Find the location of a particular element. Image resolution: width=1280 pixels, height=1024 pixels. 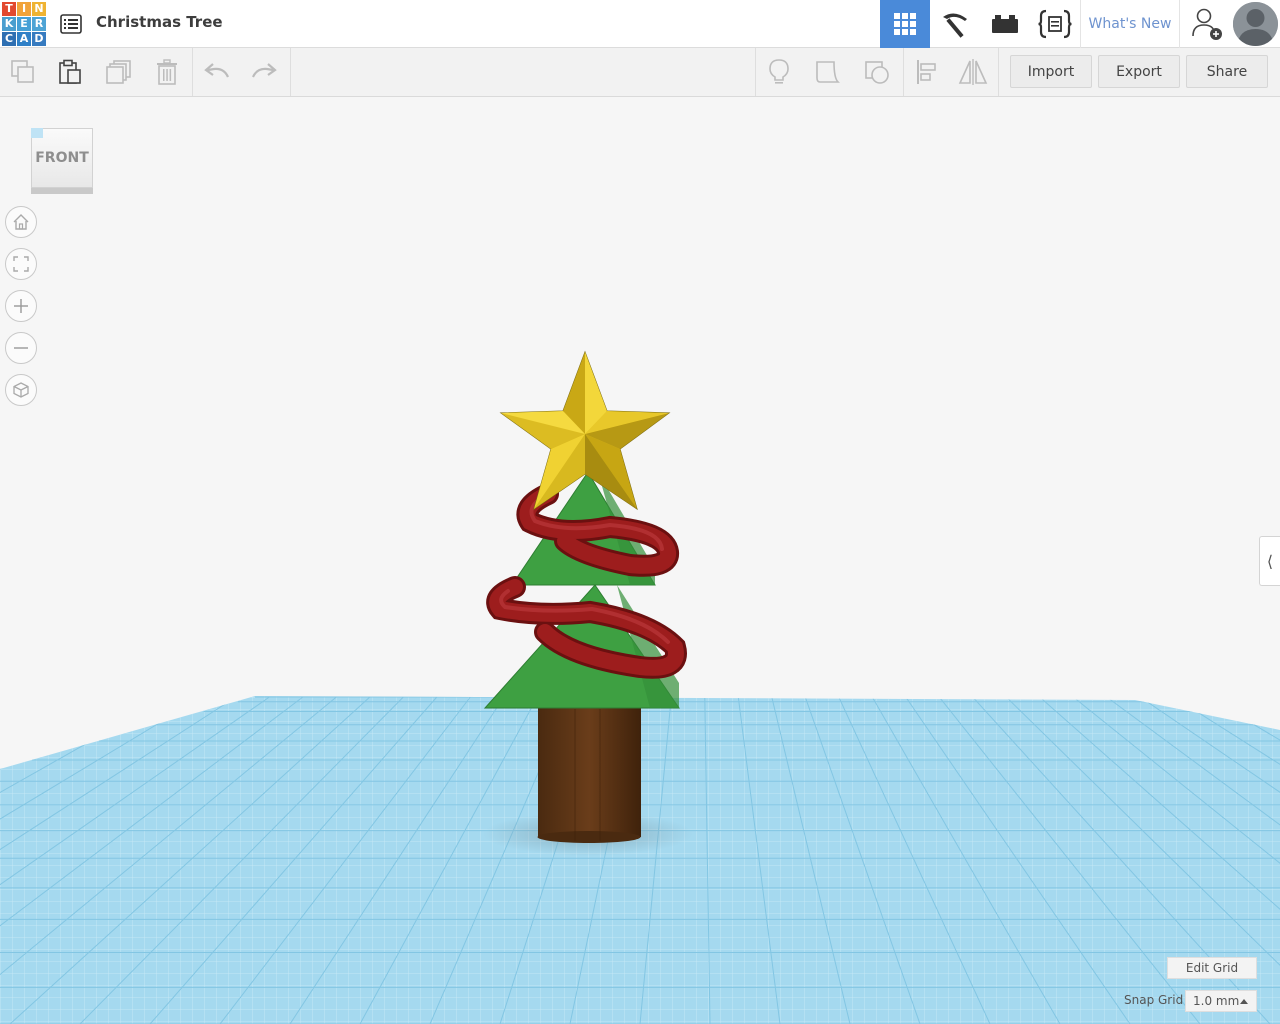

paste-icon is located at coordinates (70, 71).